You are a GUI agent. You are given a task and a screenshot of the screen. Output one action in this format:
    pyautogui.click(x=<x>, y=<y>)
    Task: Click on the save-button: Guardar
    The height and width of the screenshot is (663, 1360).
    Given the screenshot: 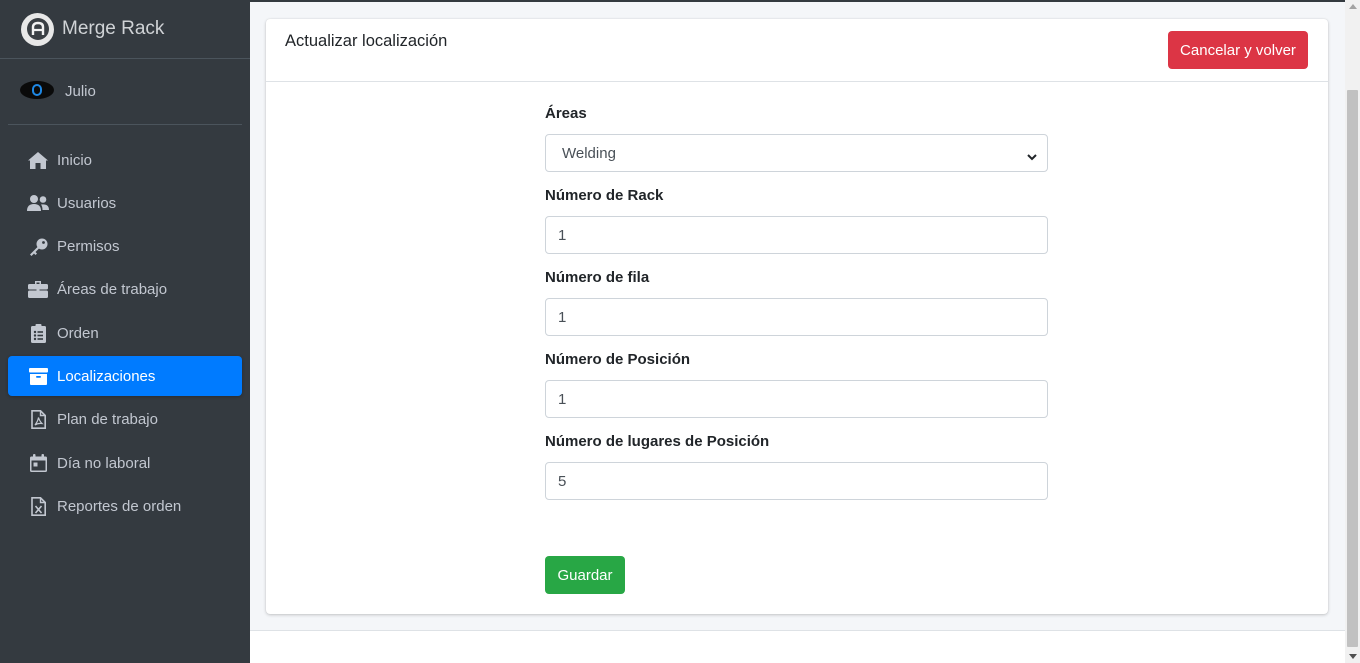 What is the action you would take?
    pyautogui.click(x=585, y=575)
    